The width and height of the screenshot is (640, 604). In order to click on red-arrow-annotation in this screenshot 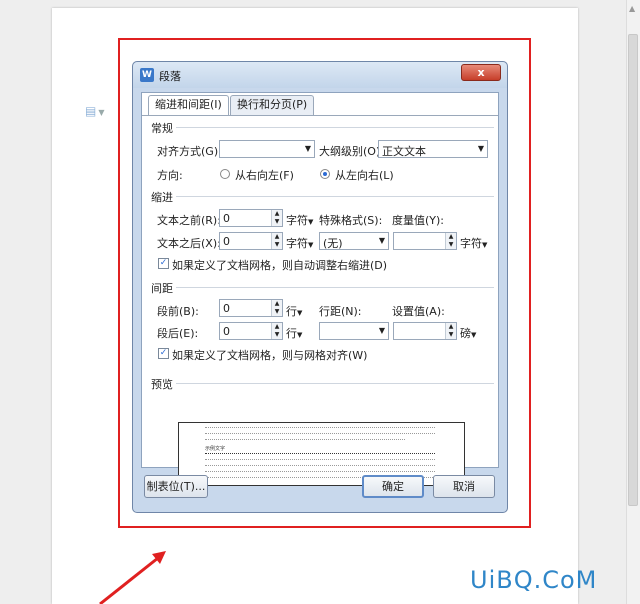, I will do `click(132, 577)`.